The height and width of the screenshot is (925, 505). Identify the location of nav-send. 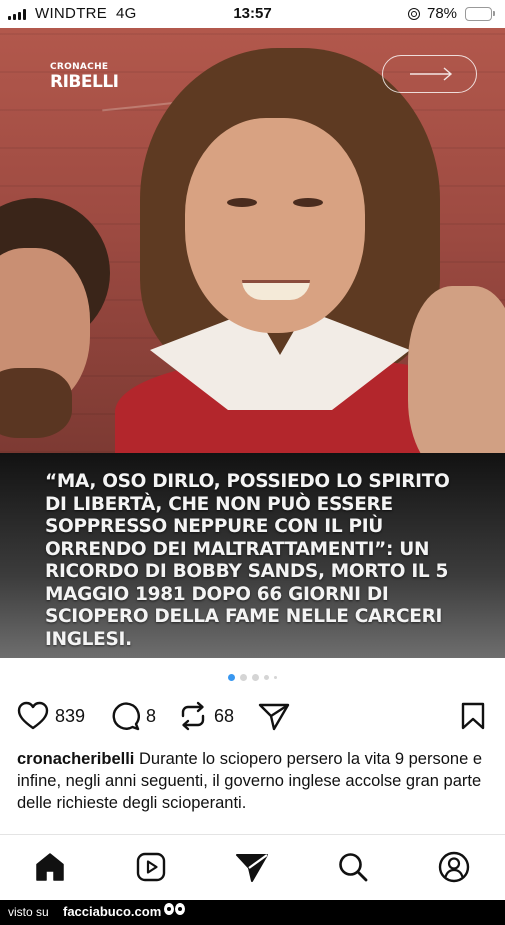
(252, 867).